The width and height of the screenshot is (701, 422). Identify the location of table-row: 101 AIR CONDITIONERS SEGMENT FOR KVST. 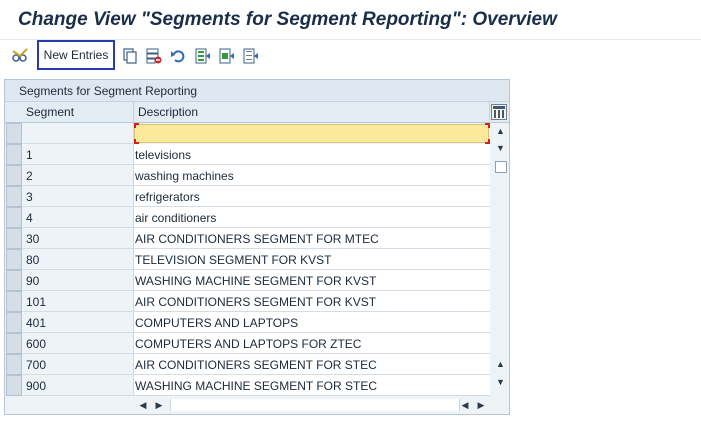
(257, 301).